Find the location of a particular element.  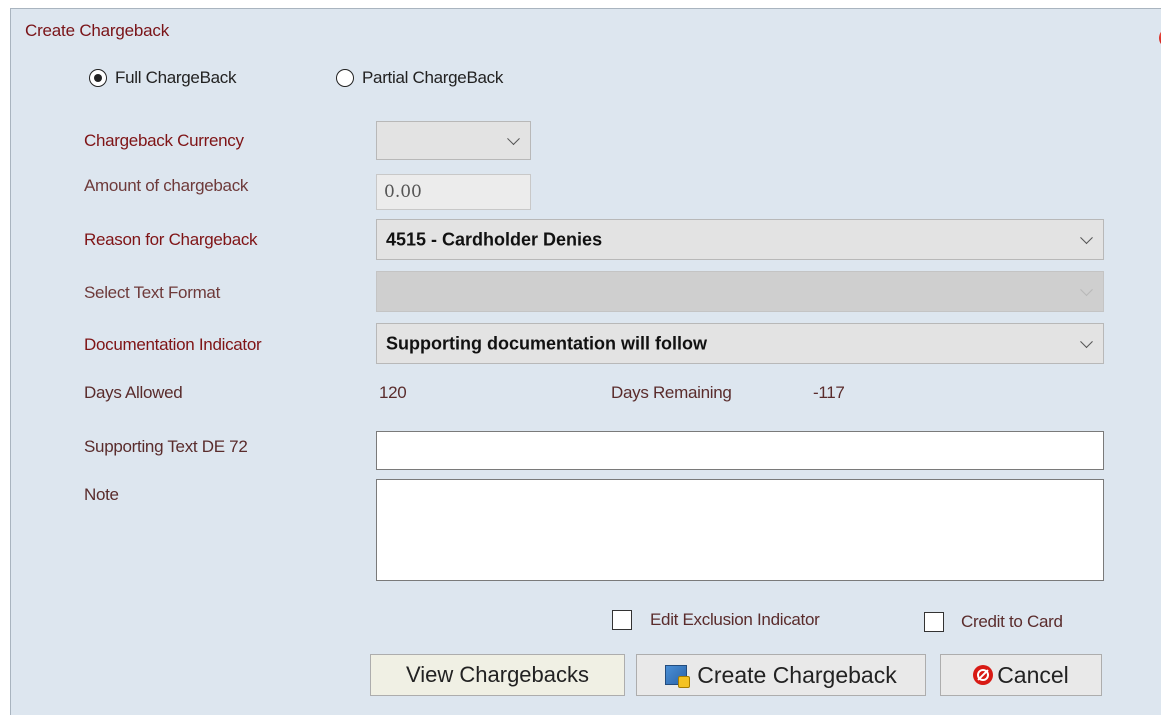

reason-label: Reason for Chargeback is located at coordinates (171, 239).